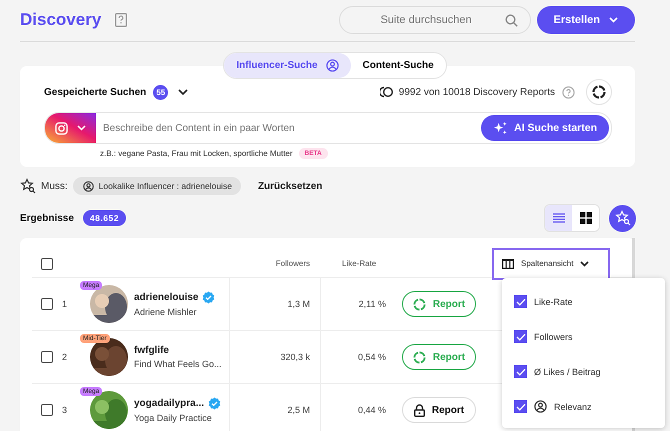 The image size is (670, 431). What do you see at coordinates (398, 65) in the screenshot?
I see `search-tab: Content-Suche` at bounding box center [398, 65].